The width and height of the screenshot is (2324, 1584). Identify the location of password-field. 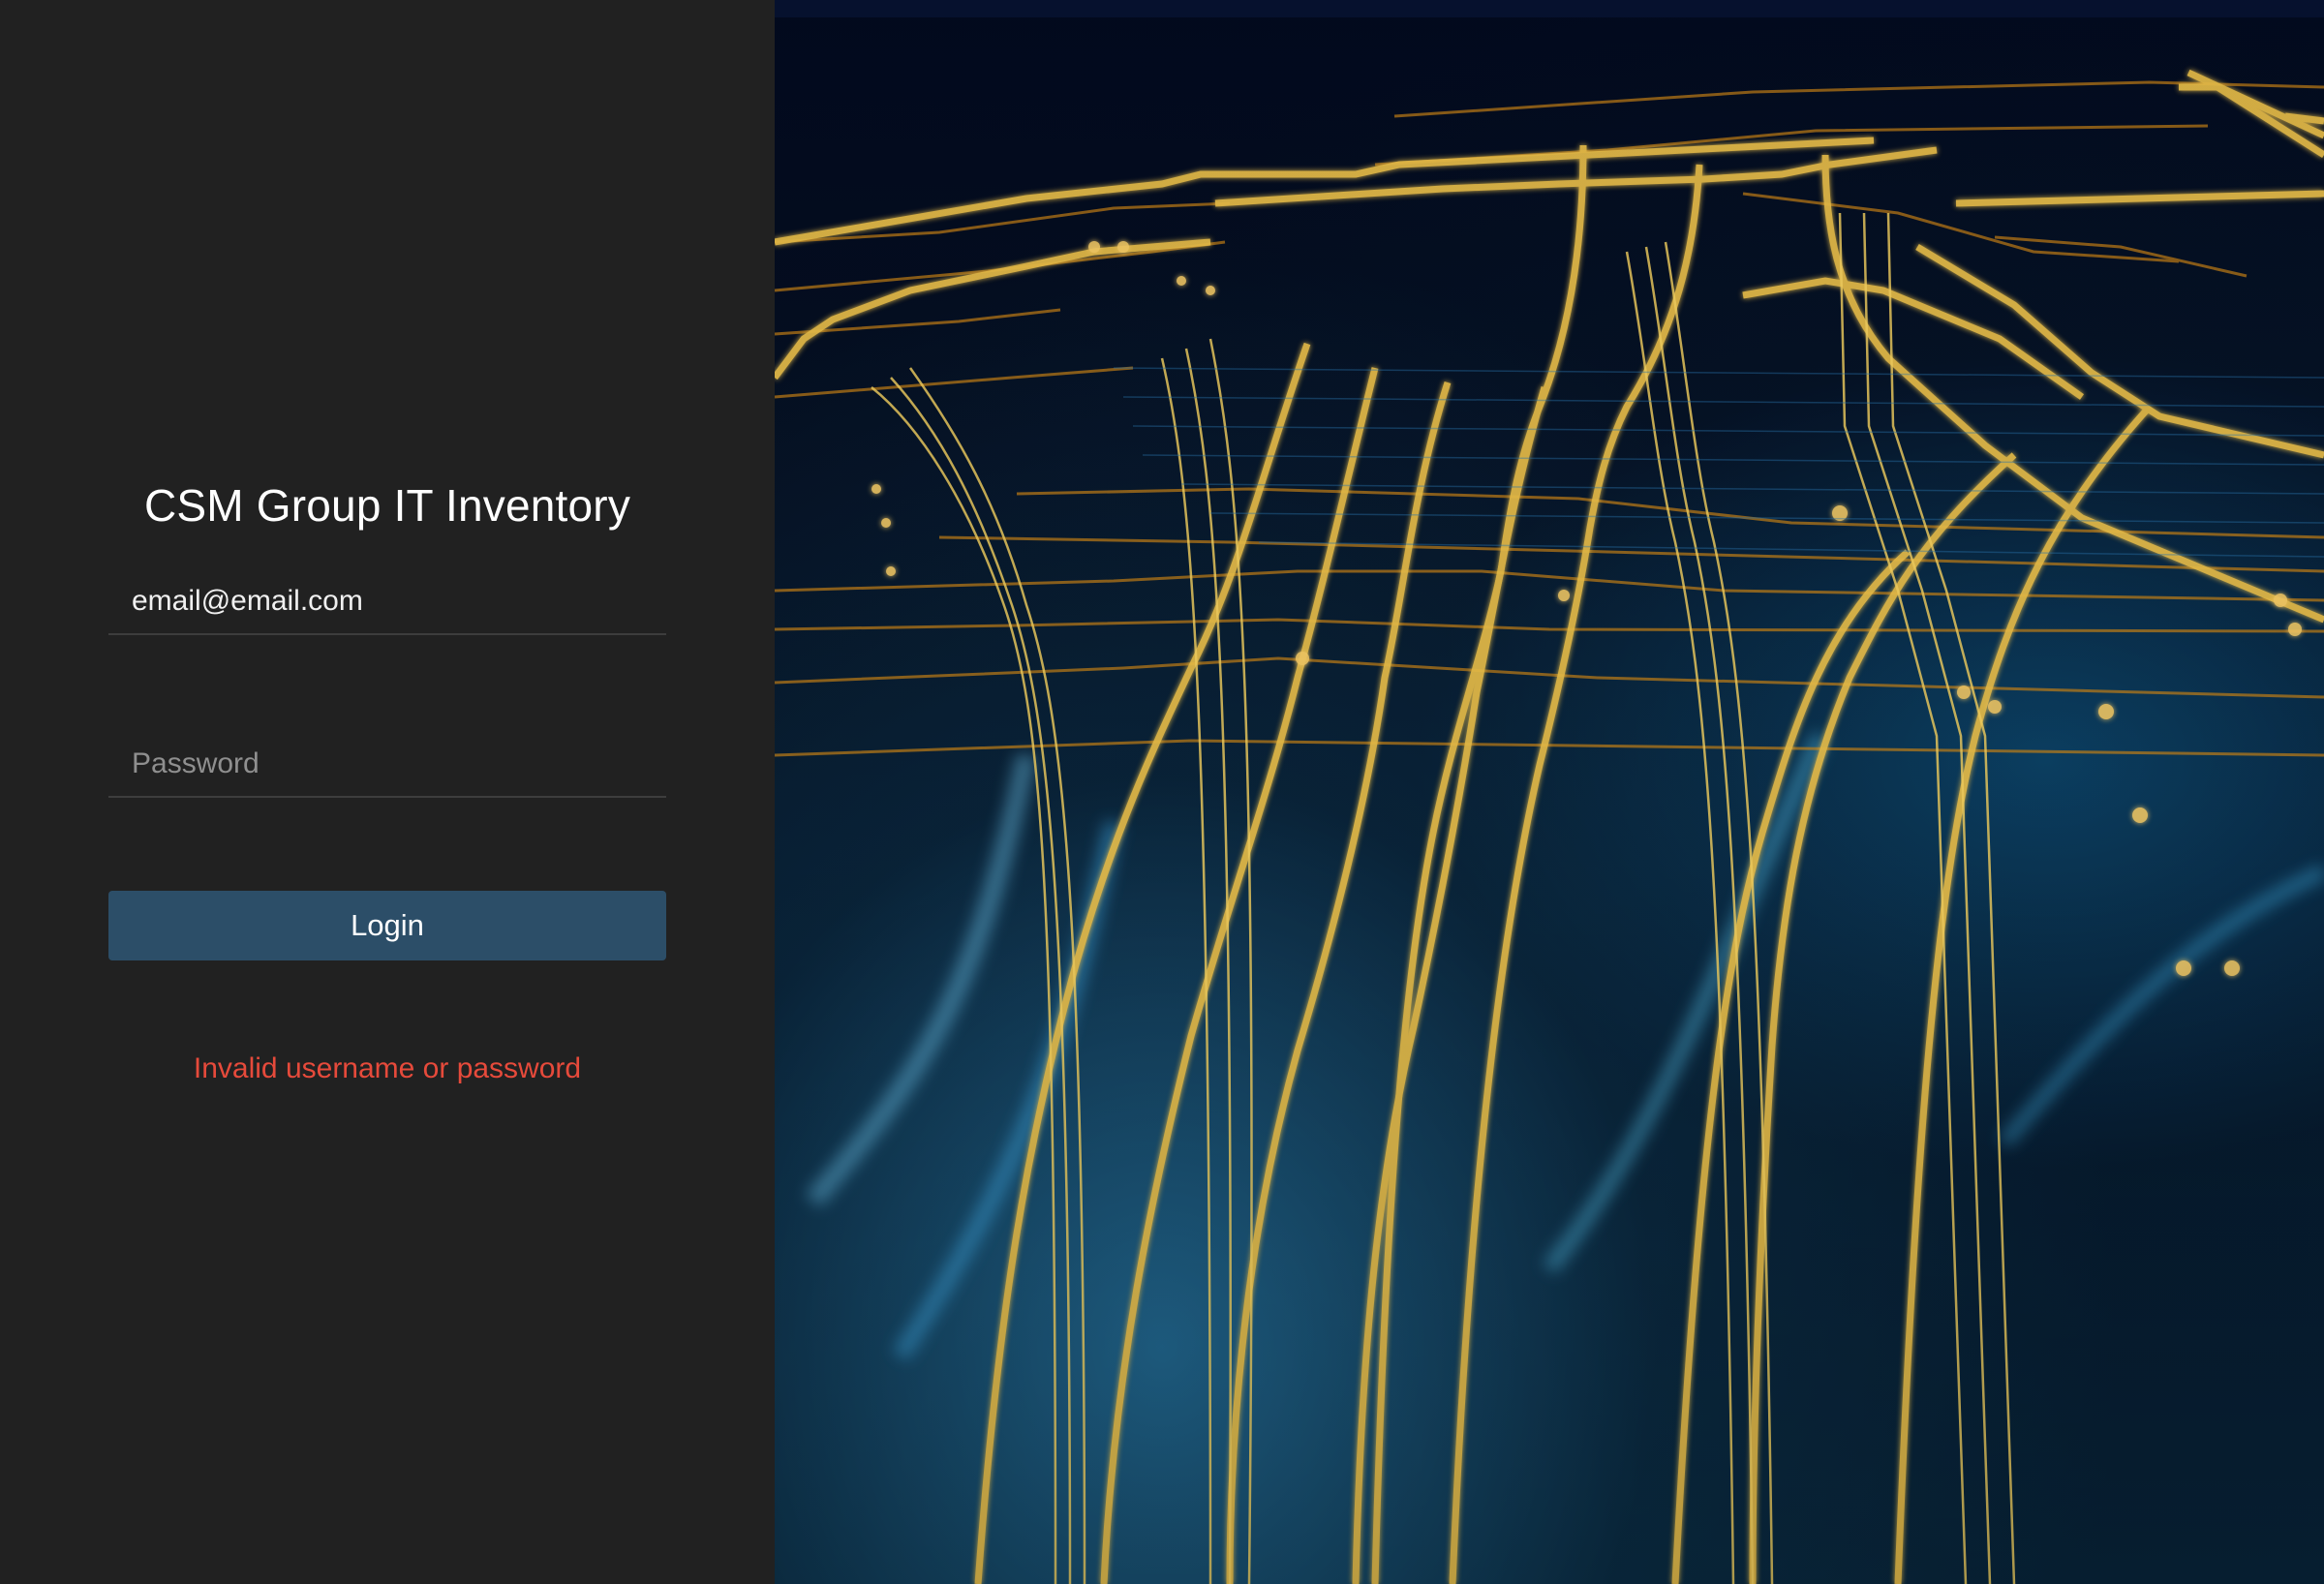
(387, 764).